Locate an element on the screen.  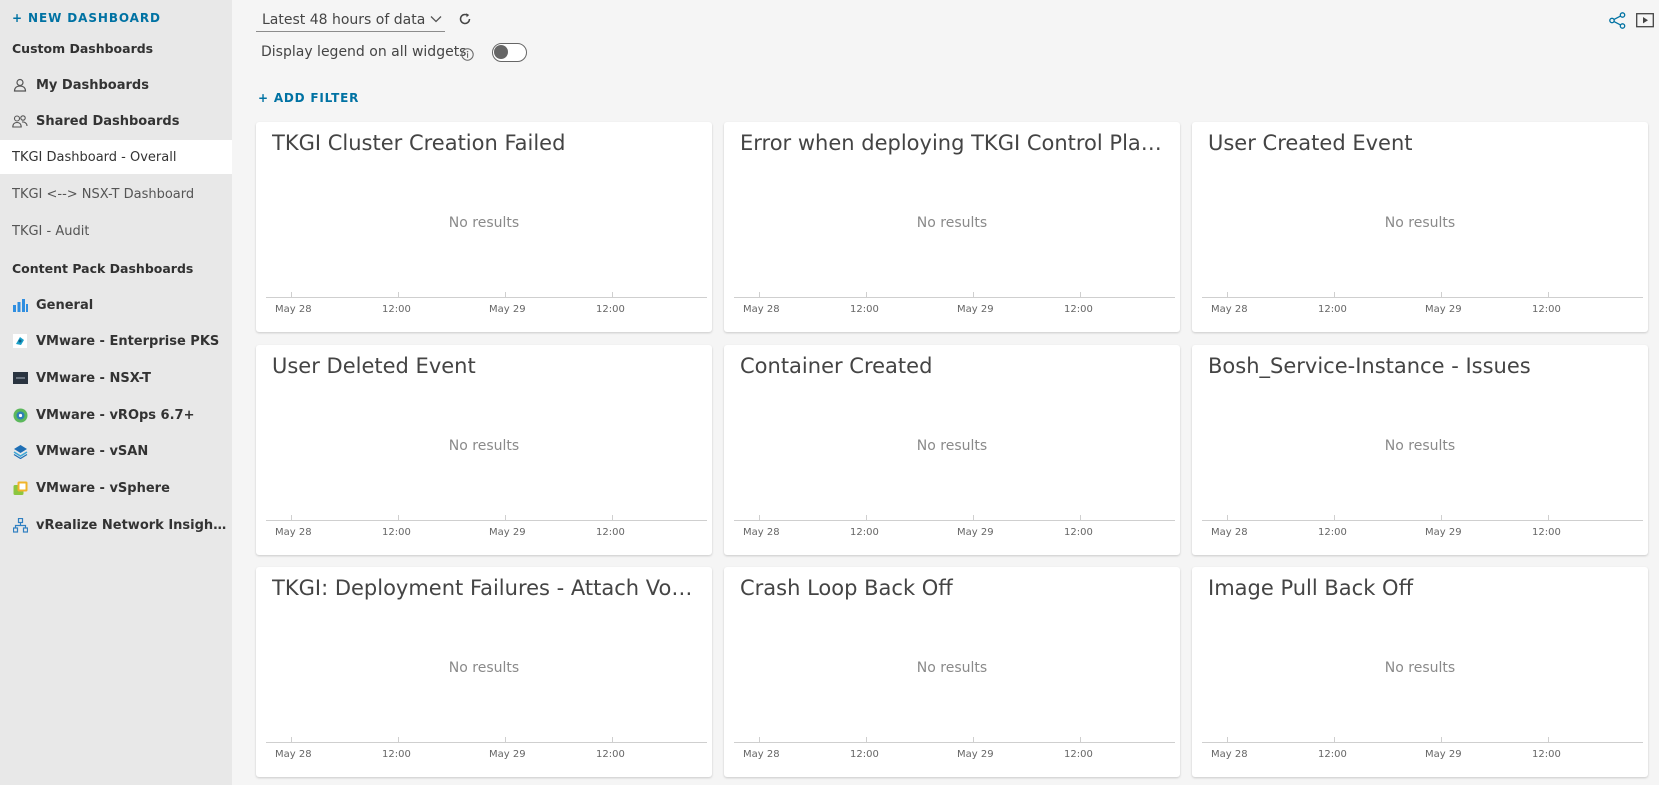
sidebar-item-content-pack: VMware - vROps 6.7+ is located at coordinates (116, 415).